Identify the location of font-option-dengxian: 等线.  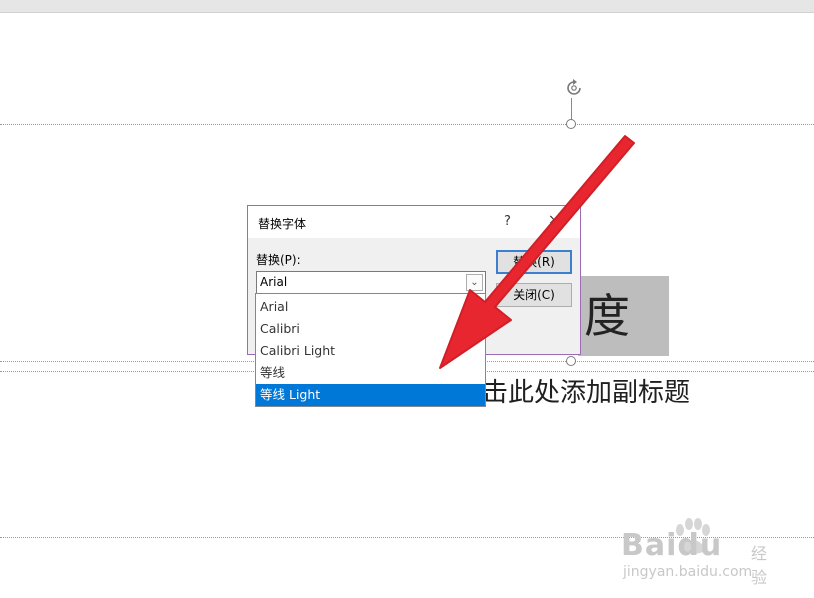
(370, 373).